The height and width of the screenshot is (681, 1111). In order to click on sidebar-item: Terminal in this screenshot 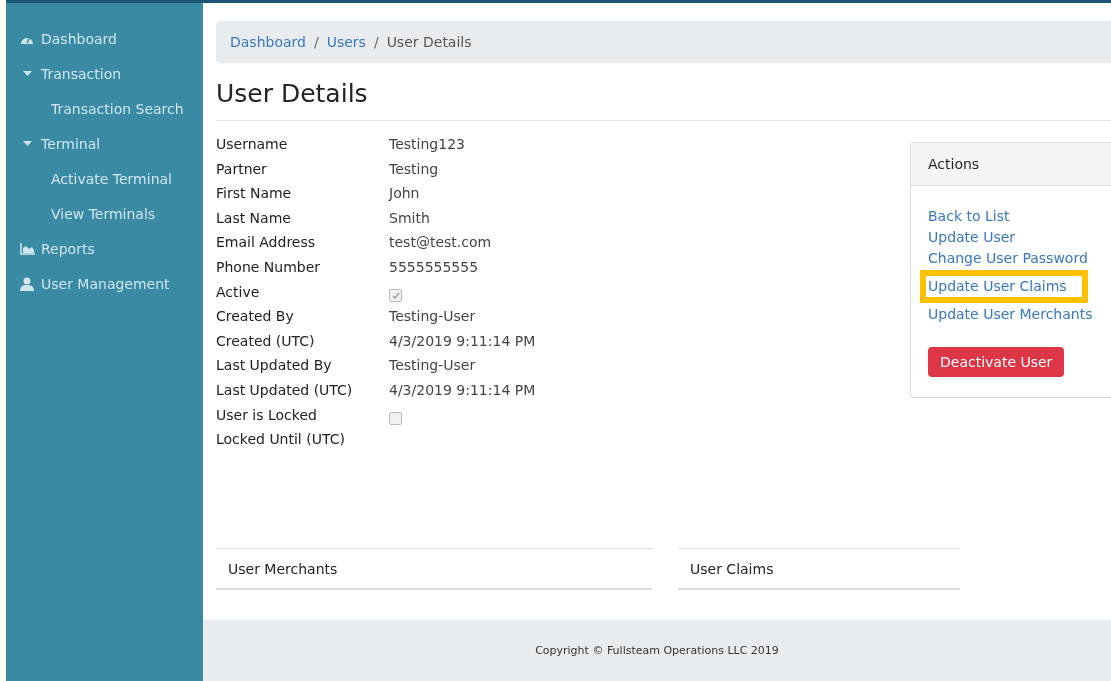, I will do `click(71, 143)`.